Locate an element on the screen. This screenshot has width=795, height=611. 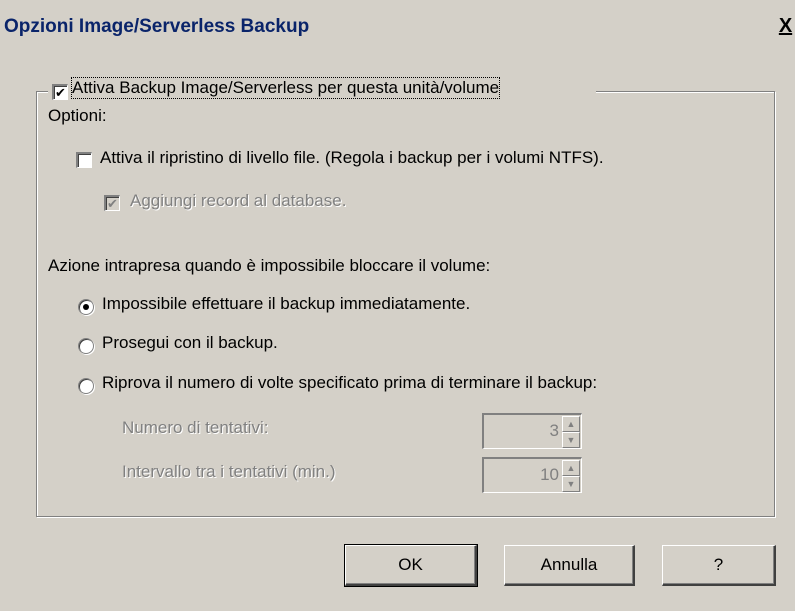
radio-continue-backup-label: Prosegui con il backup. is located at coordinates (190, 343).